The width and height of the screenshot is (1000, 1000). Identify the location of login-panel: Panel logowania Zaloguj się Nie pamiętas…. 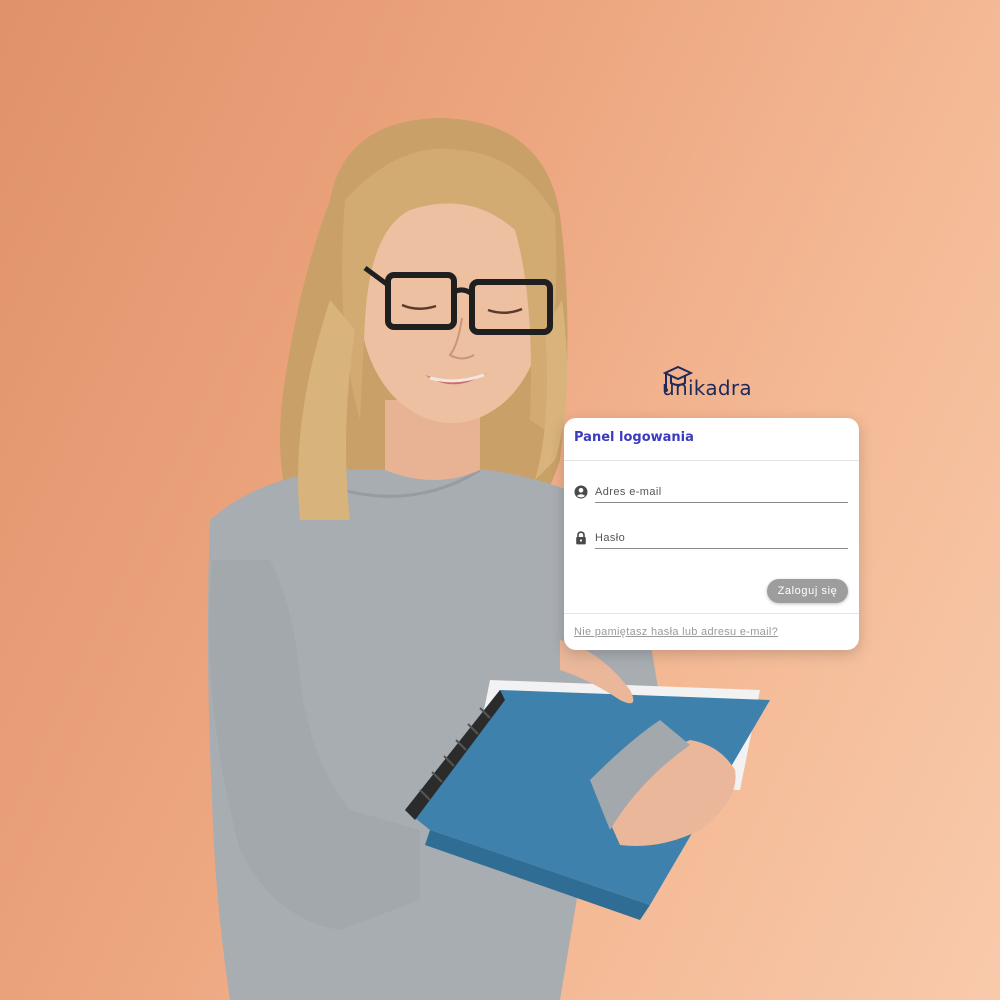
(711, 534).